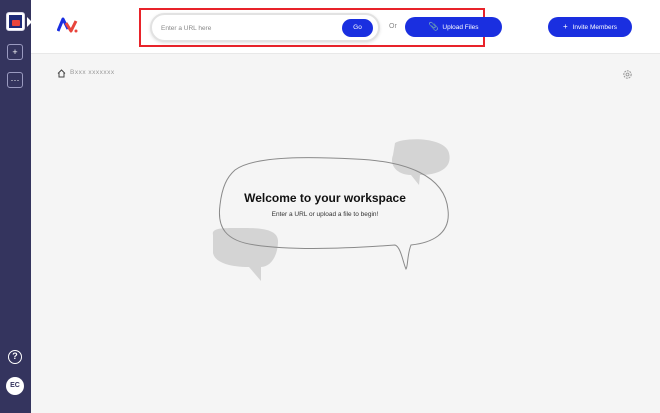  Describe the element at coordinates (15, 80) in the screenshot. I see `more-options-button: ···` at that location.